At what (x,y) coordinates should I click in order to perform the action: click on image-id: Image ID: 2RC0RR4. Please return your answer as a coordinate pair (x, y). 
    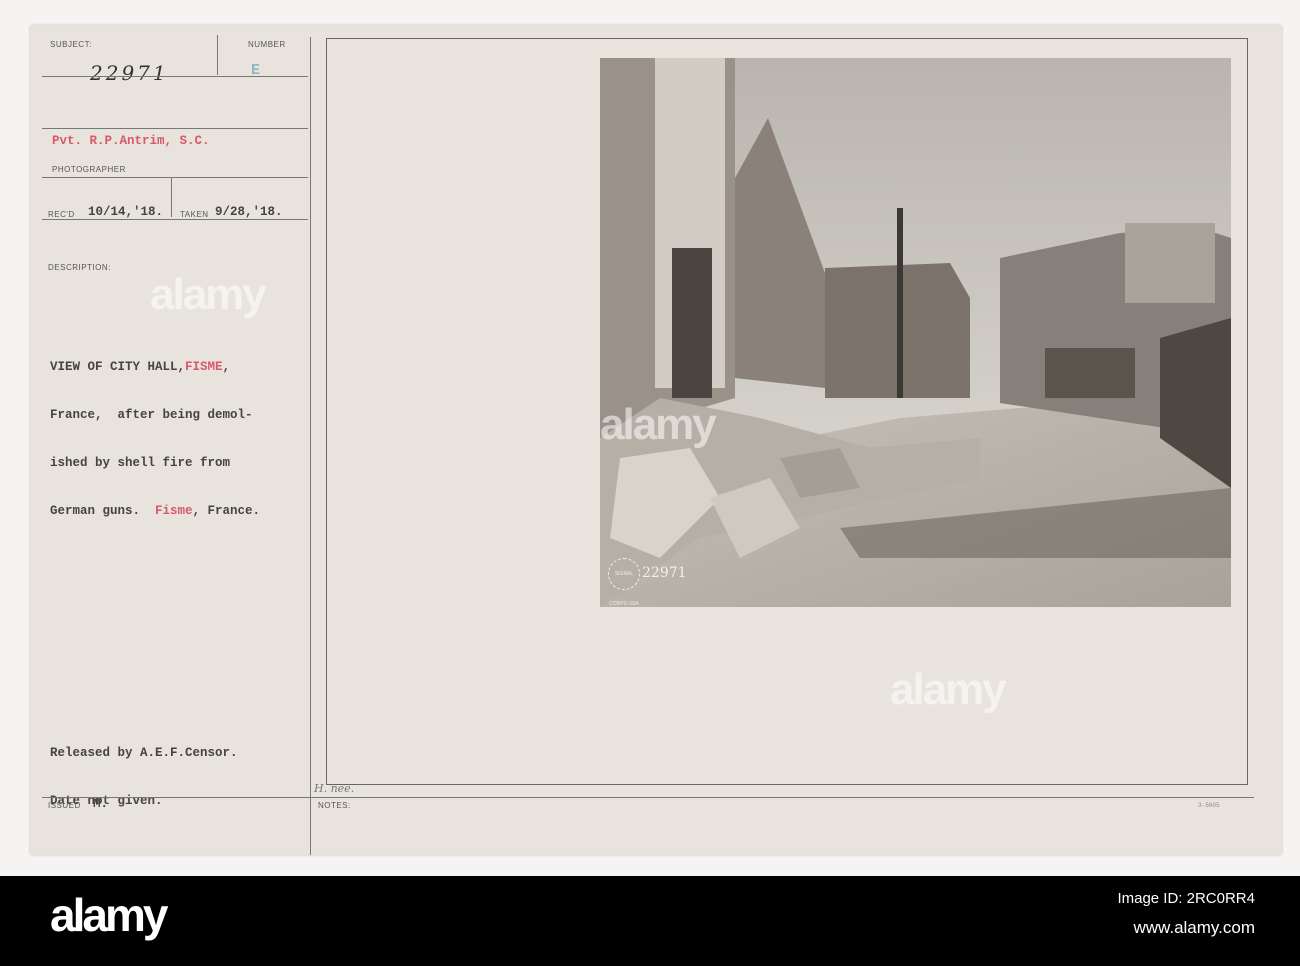
    Looking at the image, I should click on (1186, 898).